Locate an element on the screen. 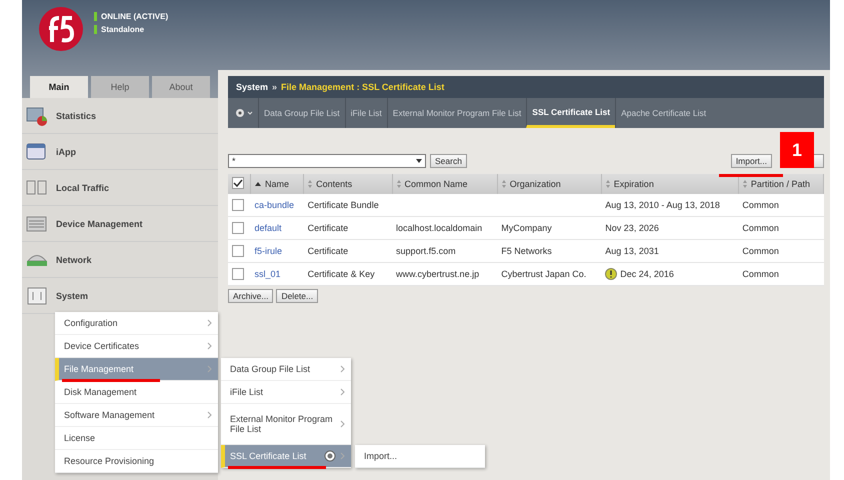  table-cell: localhost.localdomain is located at coordinates (439, 228).